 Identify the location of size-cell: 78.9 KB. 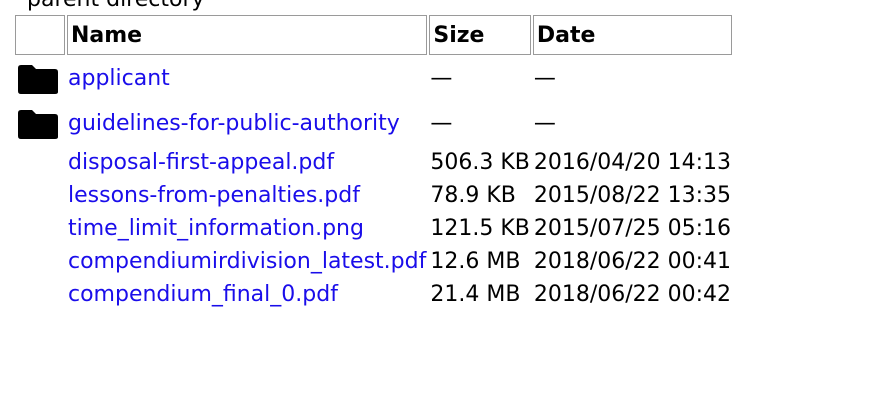
(473, 195).